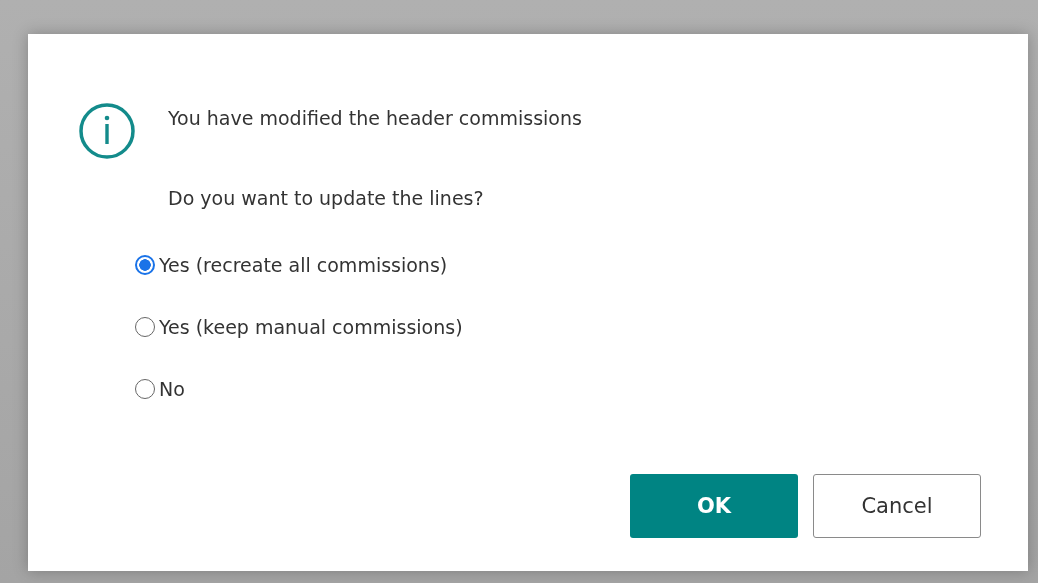 The height and width of the screenshot is (583, 1038). Describe the element at coordinates (897, 506) in the screenshot. I see `cancel-button: Cancel` at that location.